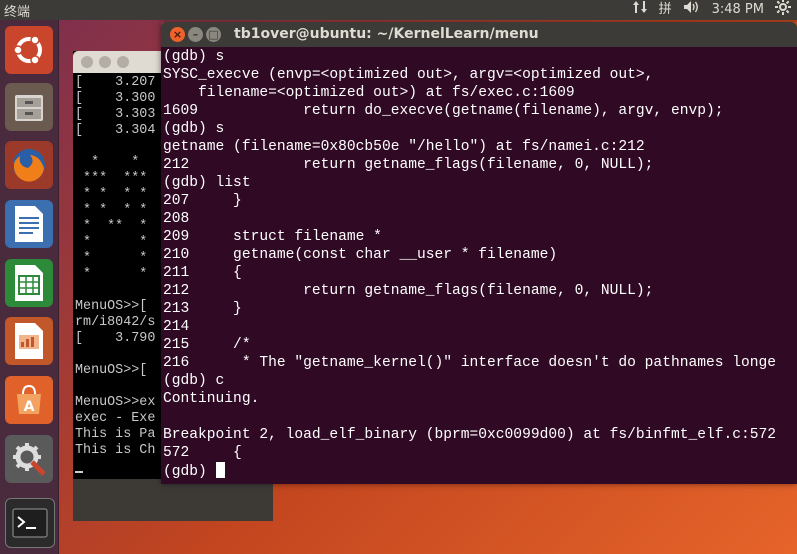 This screenshot has width=797, height=554. Describe the element at coordinates (207, 345) in the screenshot. I see `terminal-line: 215 /*` at that location.